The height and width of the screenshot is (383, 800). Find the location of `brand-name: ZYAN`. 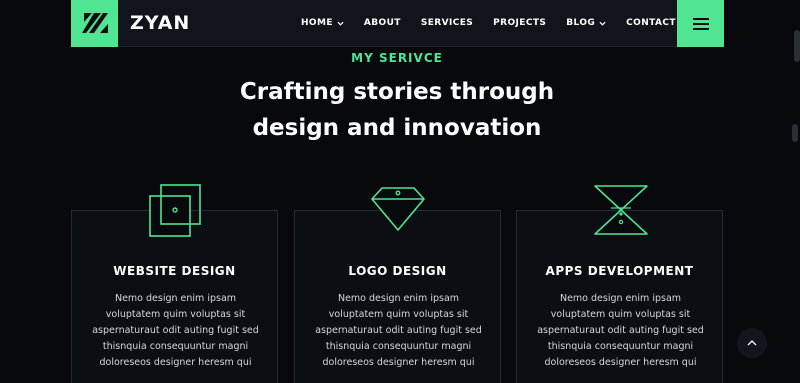

brand-name: ZYAN is located at coordinates (180, 23).